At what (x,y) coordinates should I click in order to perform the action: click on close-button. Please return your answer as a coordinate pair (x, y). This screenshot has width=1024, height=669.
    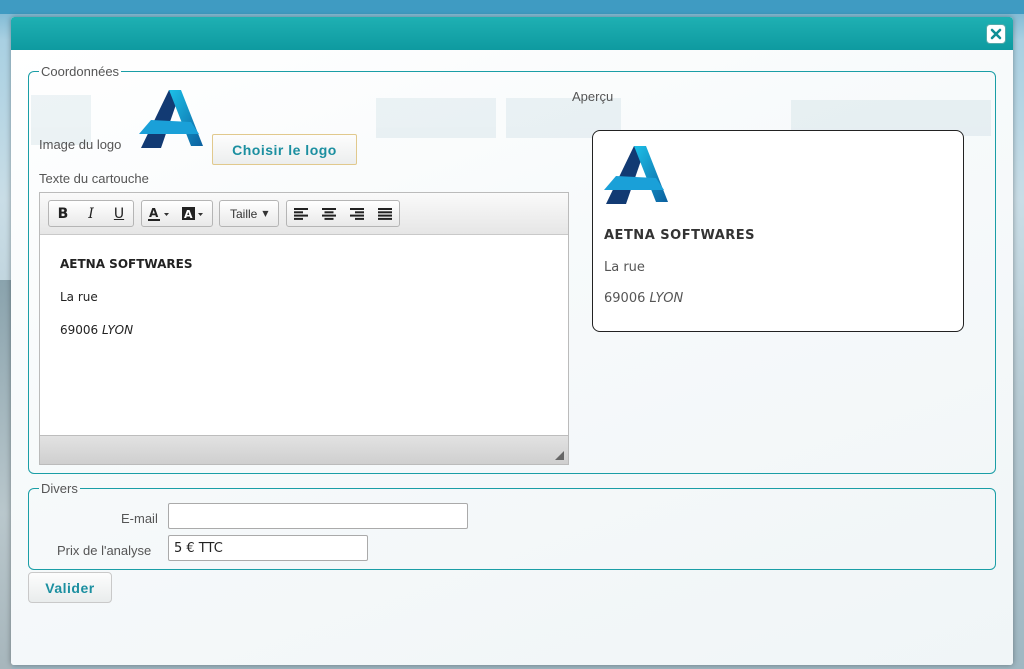
    Looking at the image, I should click on (996, 34).